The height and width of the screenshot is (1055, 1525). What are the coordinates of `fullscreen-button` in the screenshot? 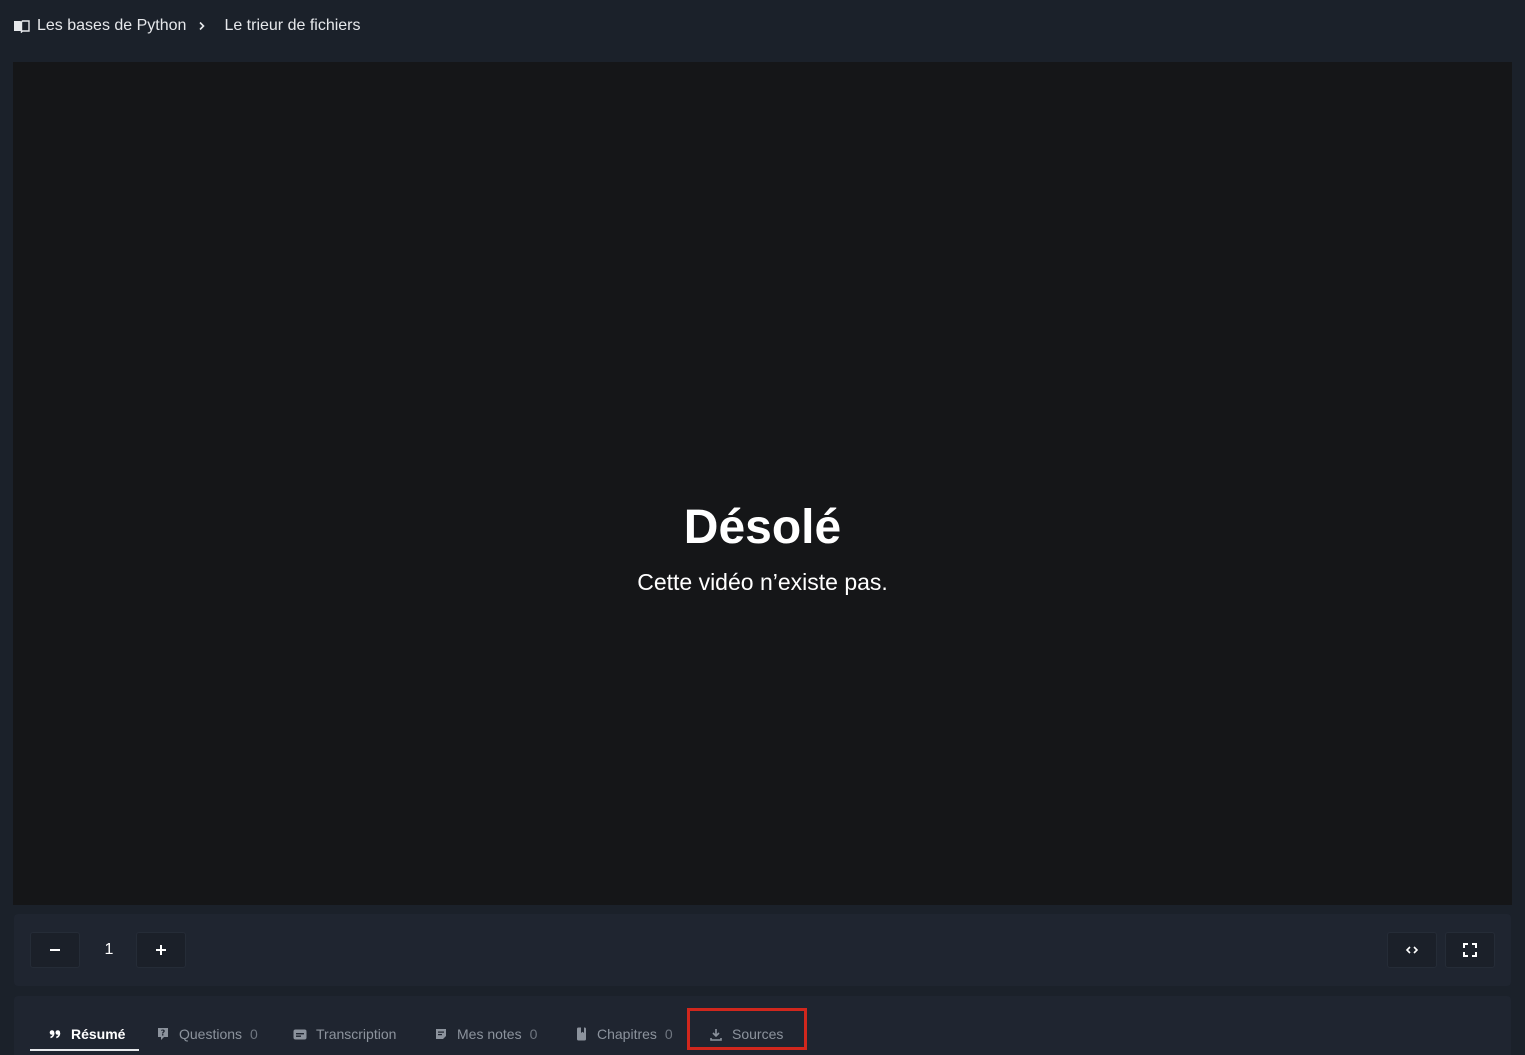 It's located at (1470, 950).